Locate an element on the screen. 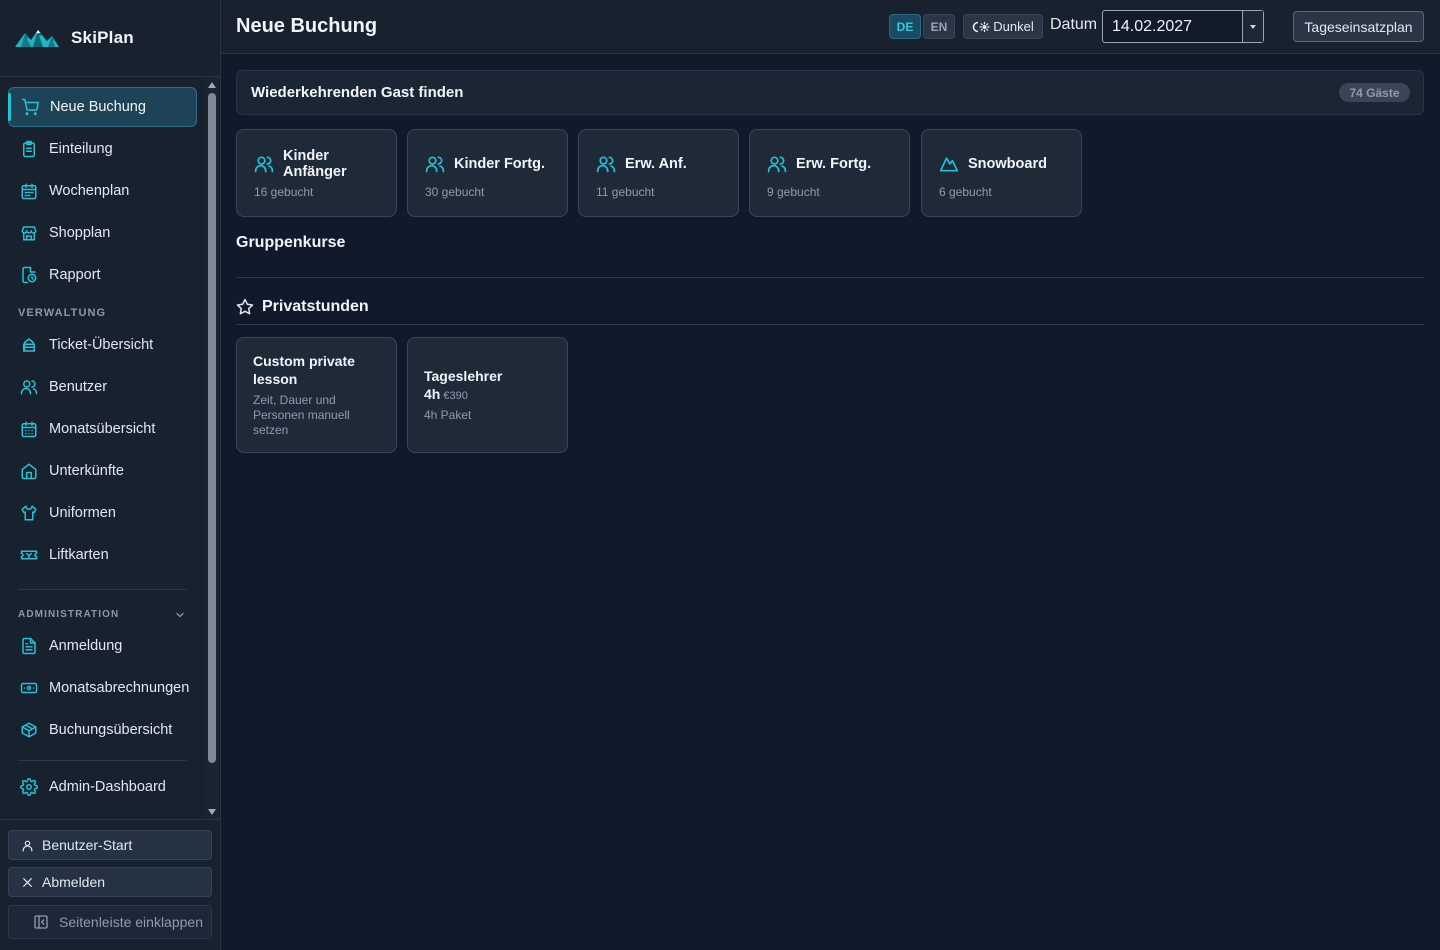 Image resolution: width=1440 pixels, height=950 pixels. private-card-package: 4h Paket is located at coordinates (448, 415).